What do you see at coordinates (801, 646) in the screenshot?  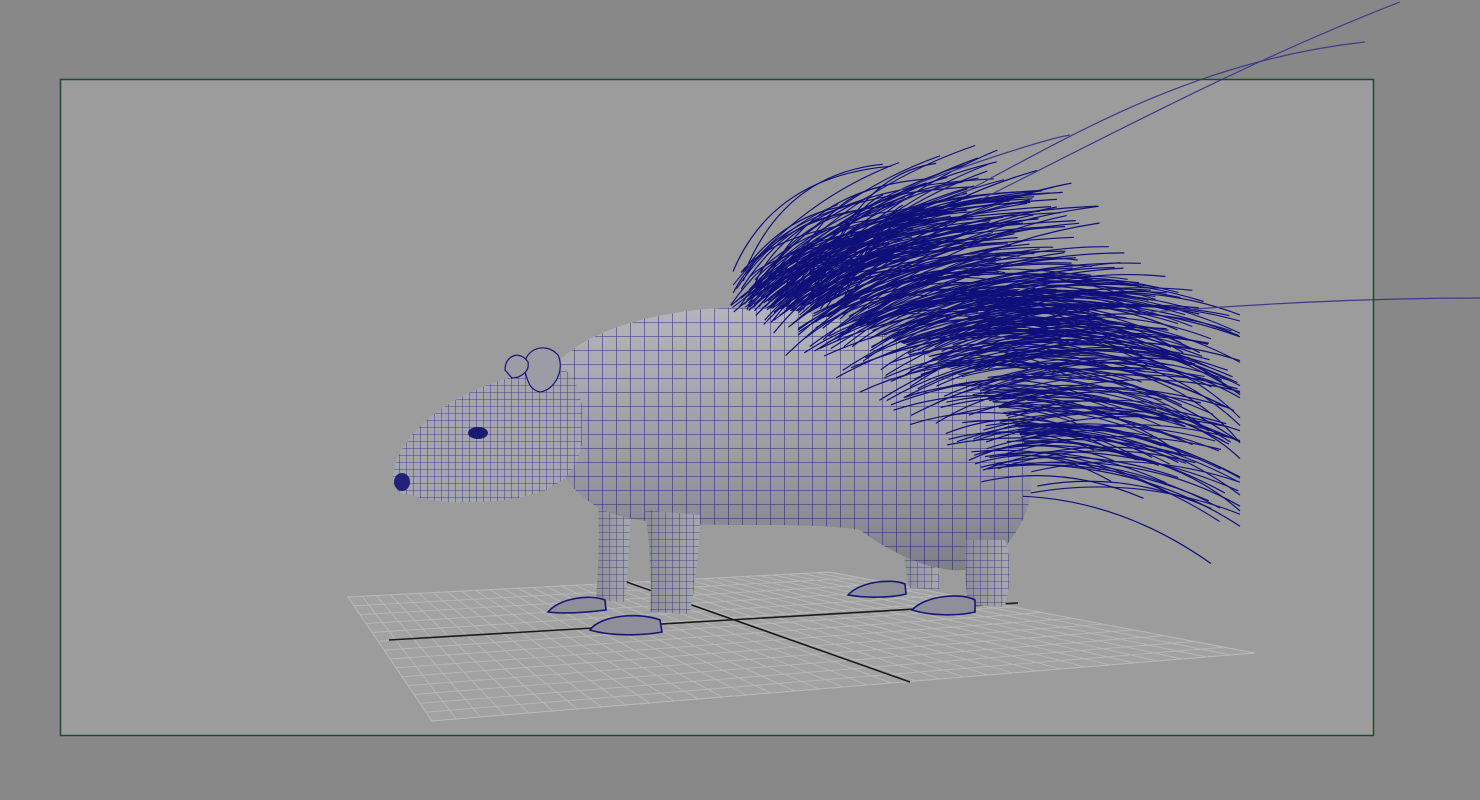 I see `ground-grid` at bounding box center [801, 646].